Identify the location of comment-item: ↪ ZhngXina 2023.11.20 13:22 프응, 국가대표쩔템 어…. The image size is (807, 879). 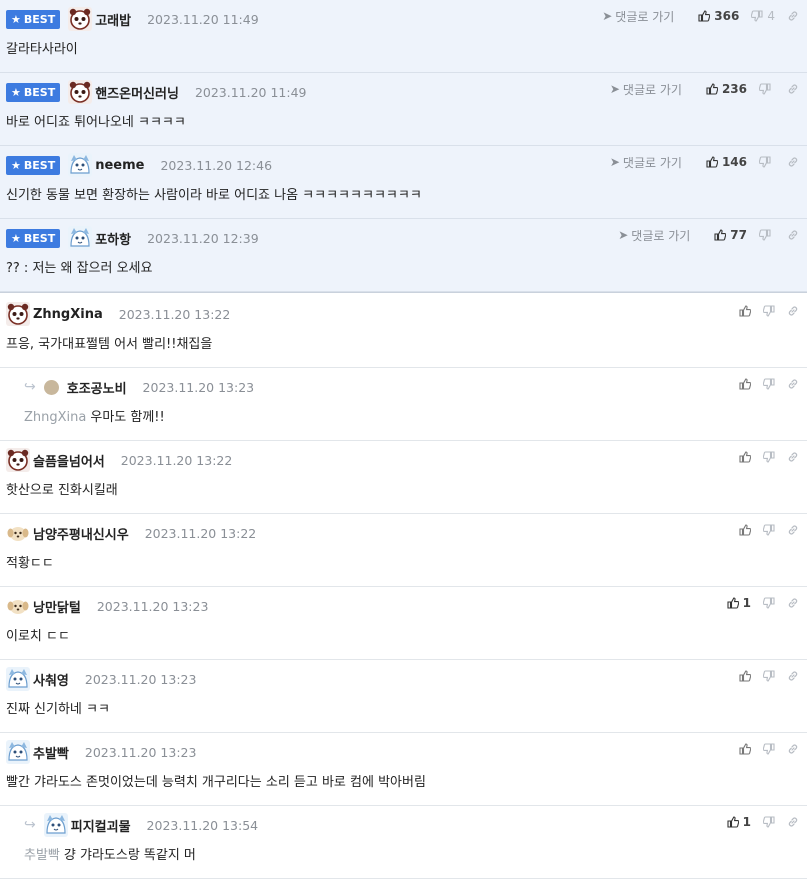
(403, 331).